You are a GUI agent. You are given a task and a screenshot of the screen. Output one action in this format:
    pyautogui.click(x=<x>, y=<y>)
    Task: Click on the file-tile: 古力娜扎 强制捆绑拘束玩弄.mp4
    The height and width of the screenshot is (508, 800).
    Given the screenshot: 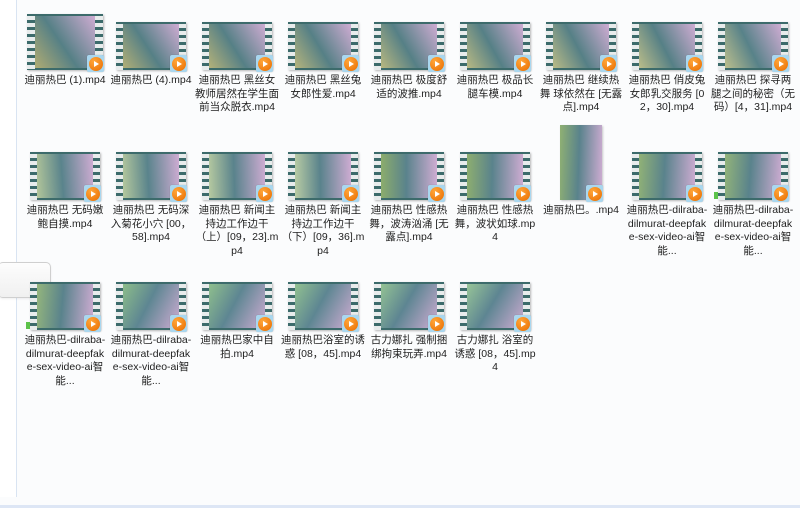 What is the action you would take?
    pyautogui.click(x=409, y=313)
    